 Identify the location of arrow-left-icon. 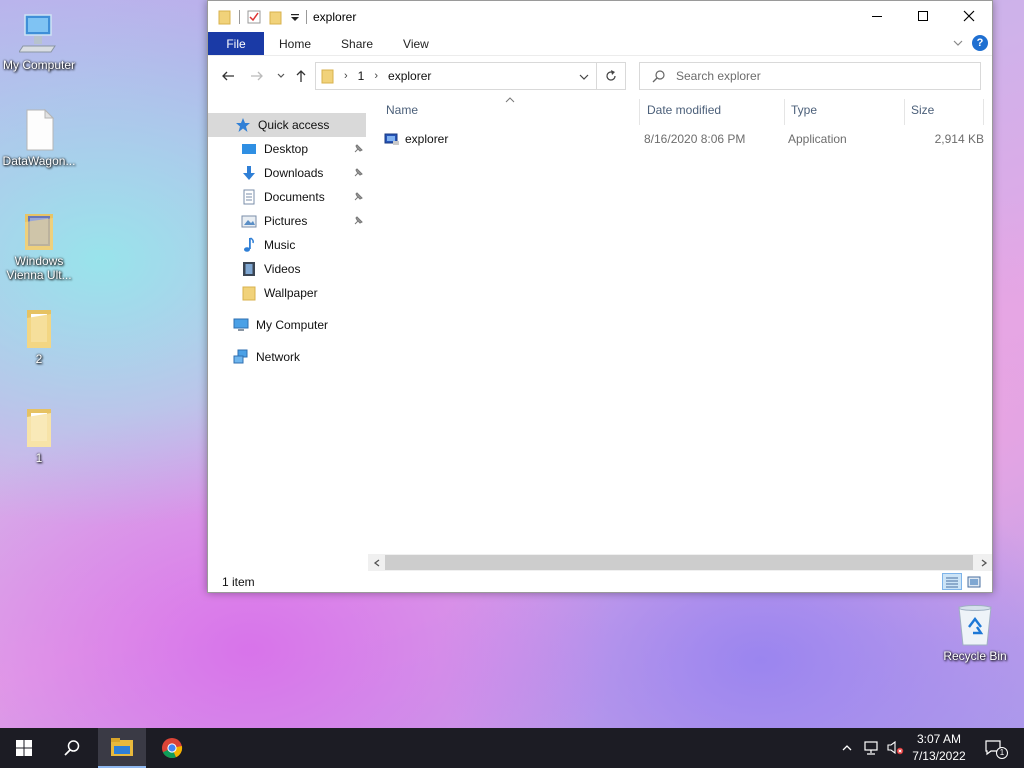
(228, 76).